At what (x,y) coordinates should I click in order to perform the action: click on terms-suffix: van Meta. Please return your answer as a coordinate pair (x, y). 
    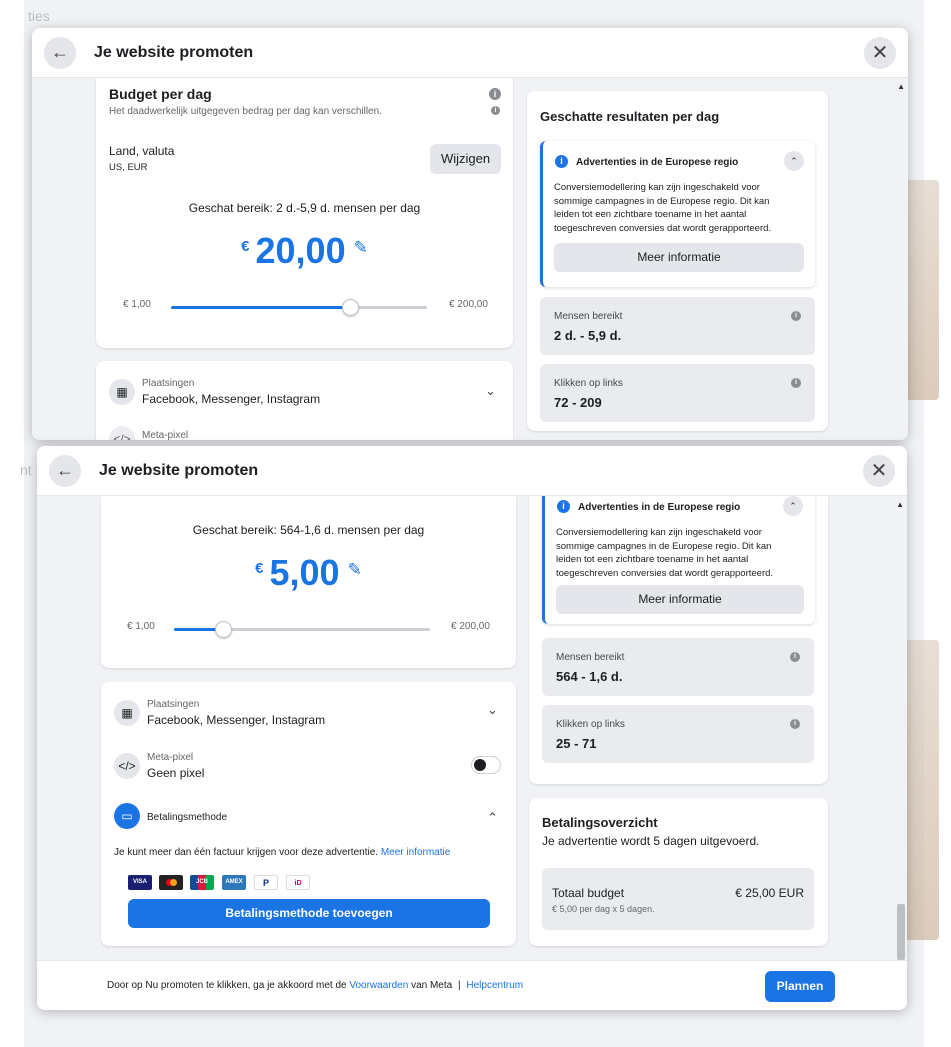
    Looking at the image, I should click on (432, 985).